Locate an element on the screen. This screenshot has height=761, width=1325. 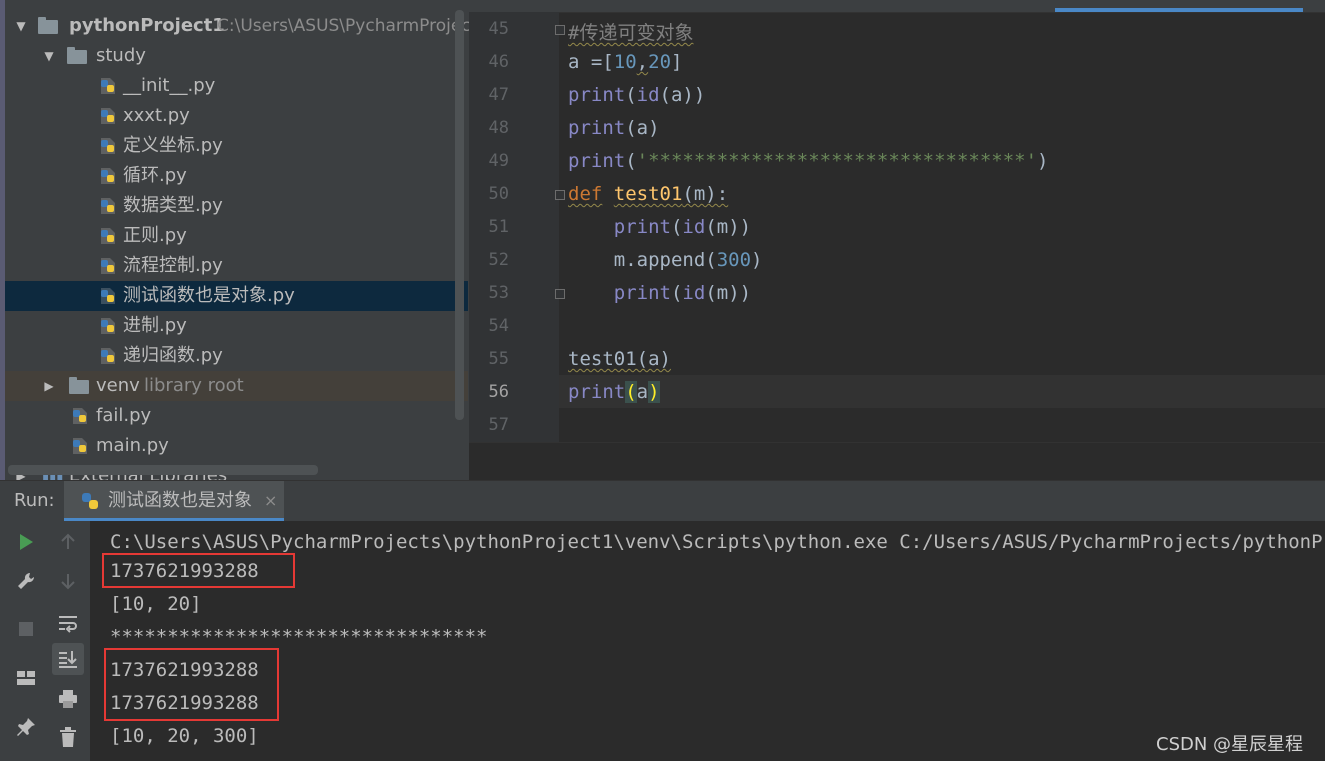
code-line-48: print(a) is located at coordinates (614, 128).